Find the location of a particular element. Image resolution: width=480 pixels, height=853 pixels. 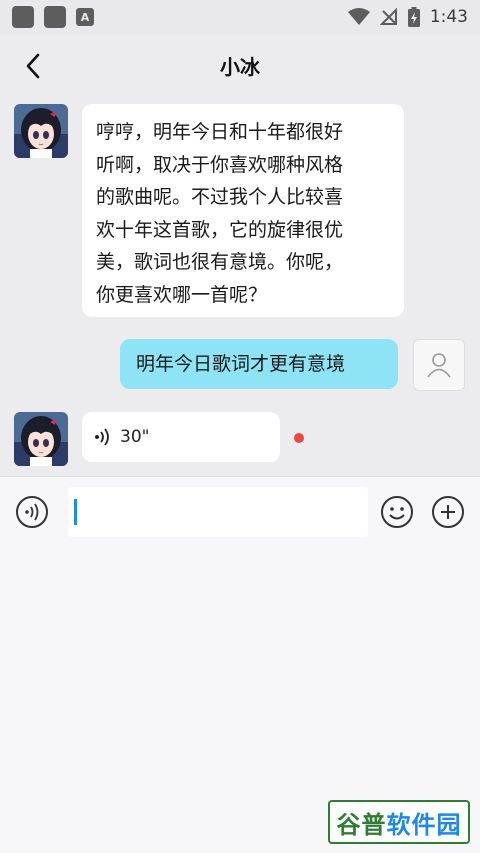

voice-input-button is located at coordinates (32, 512).